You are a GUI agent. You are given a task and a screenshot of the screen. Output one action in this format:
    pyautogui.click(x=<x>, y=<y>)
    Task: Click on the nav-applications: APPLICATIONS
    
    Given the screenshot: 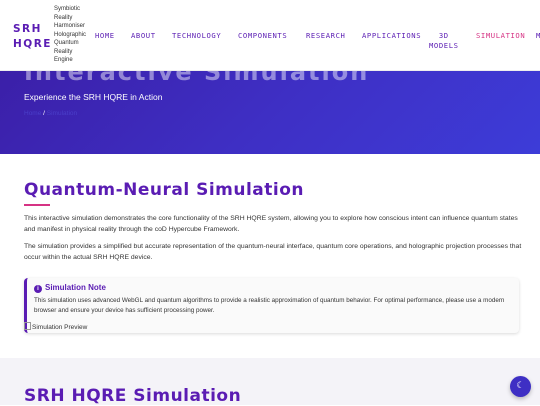 What is the action you would take?
    pyautogui.click(x=391, y=36)
    